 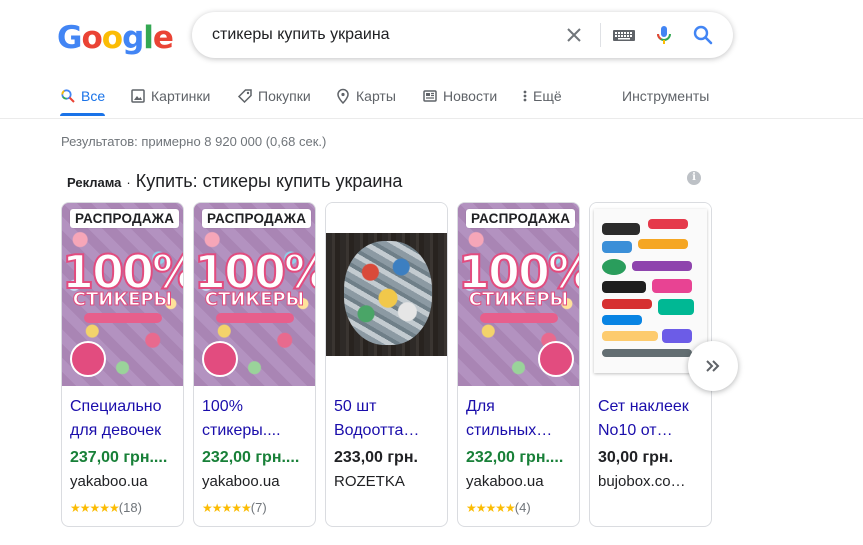 I want to click on chevron-double-right-icon, so click(x=713, y=366).